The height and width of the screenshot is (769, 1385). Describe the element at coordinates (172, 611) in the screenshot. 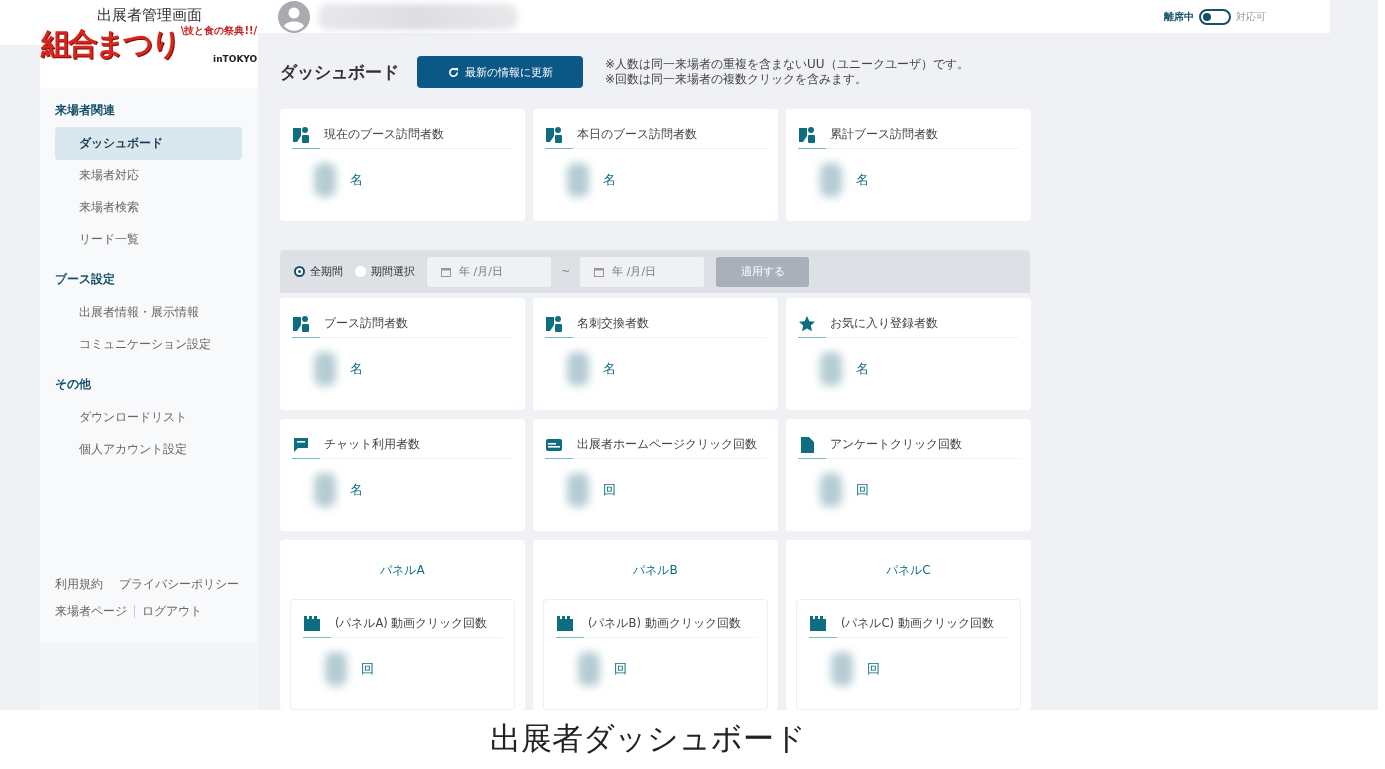

I see `footer-link: ログアウト` at that location.